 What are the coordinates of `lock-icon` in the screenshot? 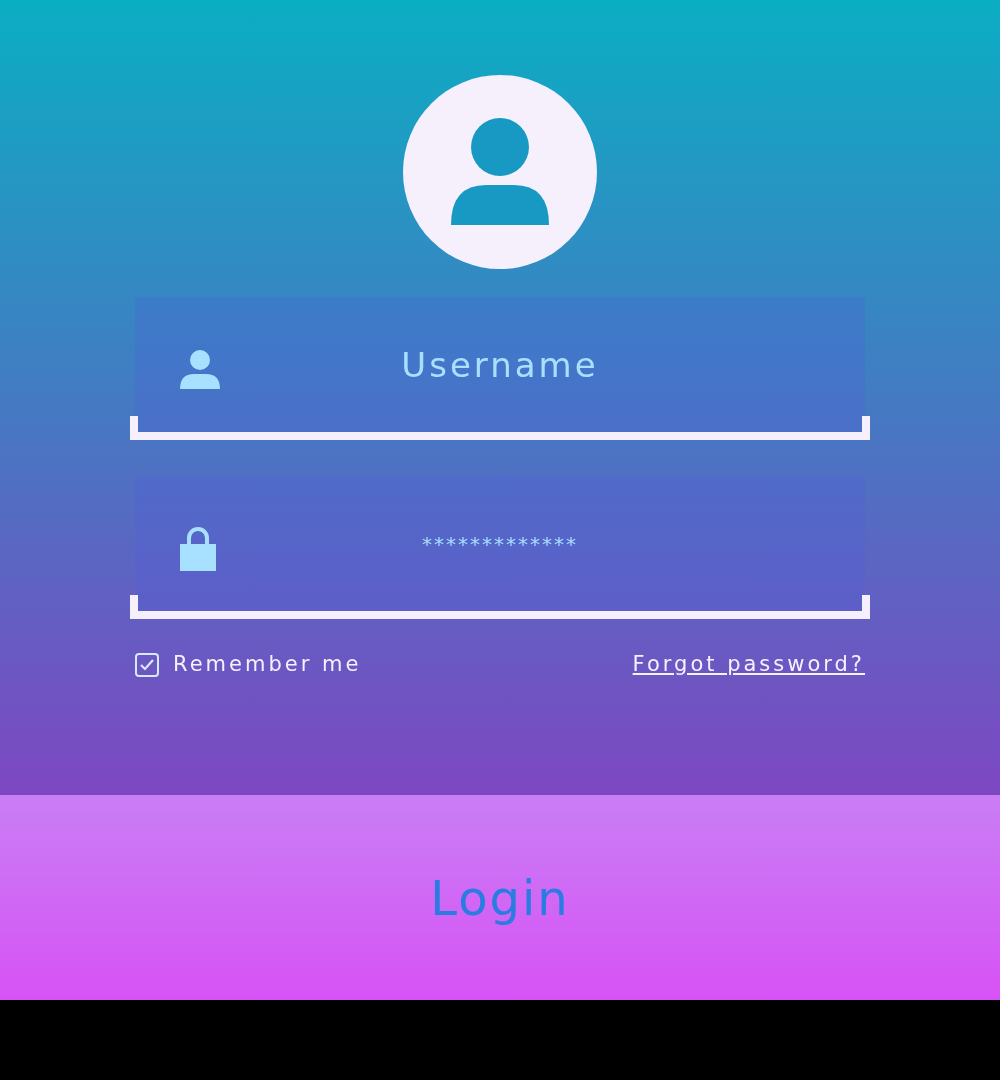 It's located at (198, 547).